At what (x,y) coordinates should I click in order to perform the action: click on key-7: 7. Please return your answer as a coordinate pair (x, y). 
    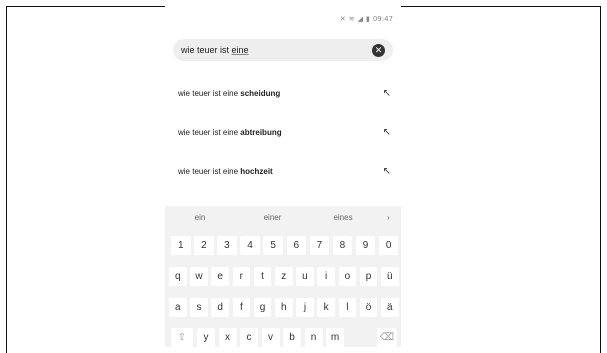
    Looking at the image, I should click on (319, 245).